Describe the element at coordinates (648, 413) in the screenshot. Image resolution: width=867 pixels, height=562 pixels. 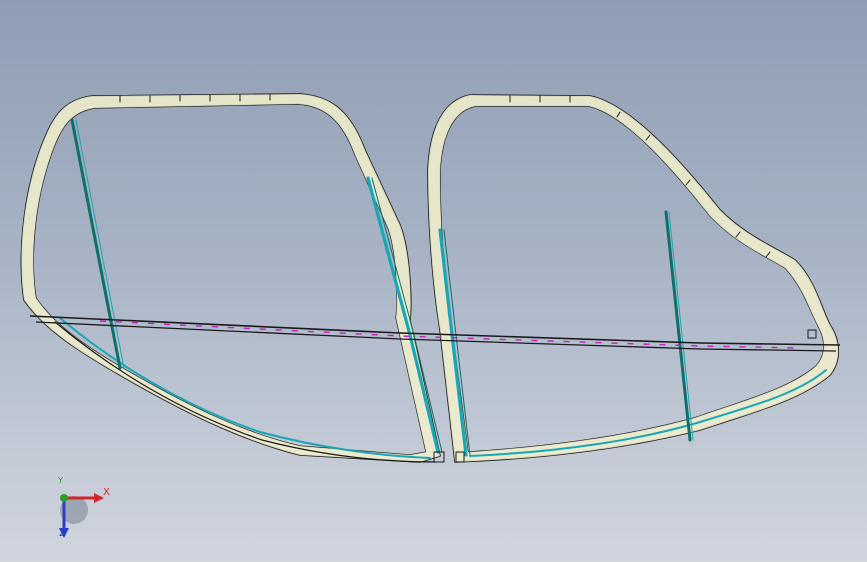
I see `right-door-bottom-cyan` at that location.